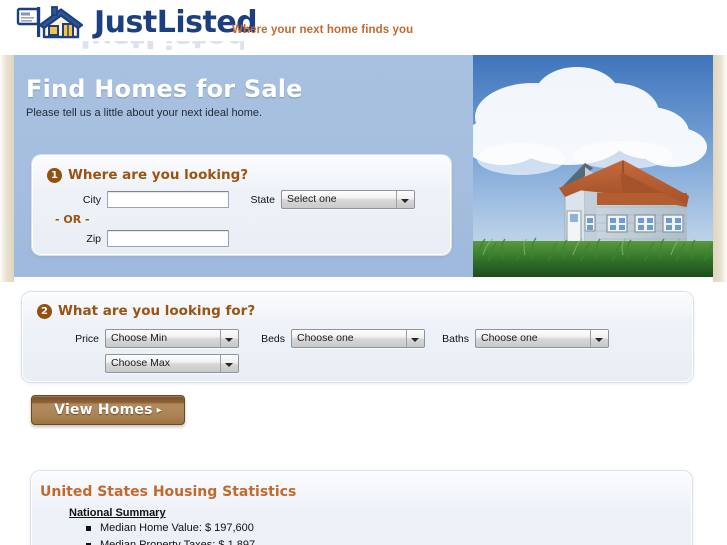  What do you see at coordinates (348, 199) in the screenshot?
I see `state-select: Select one` at bounding box center [348, 199].